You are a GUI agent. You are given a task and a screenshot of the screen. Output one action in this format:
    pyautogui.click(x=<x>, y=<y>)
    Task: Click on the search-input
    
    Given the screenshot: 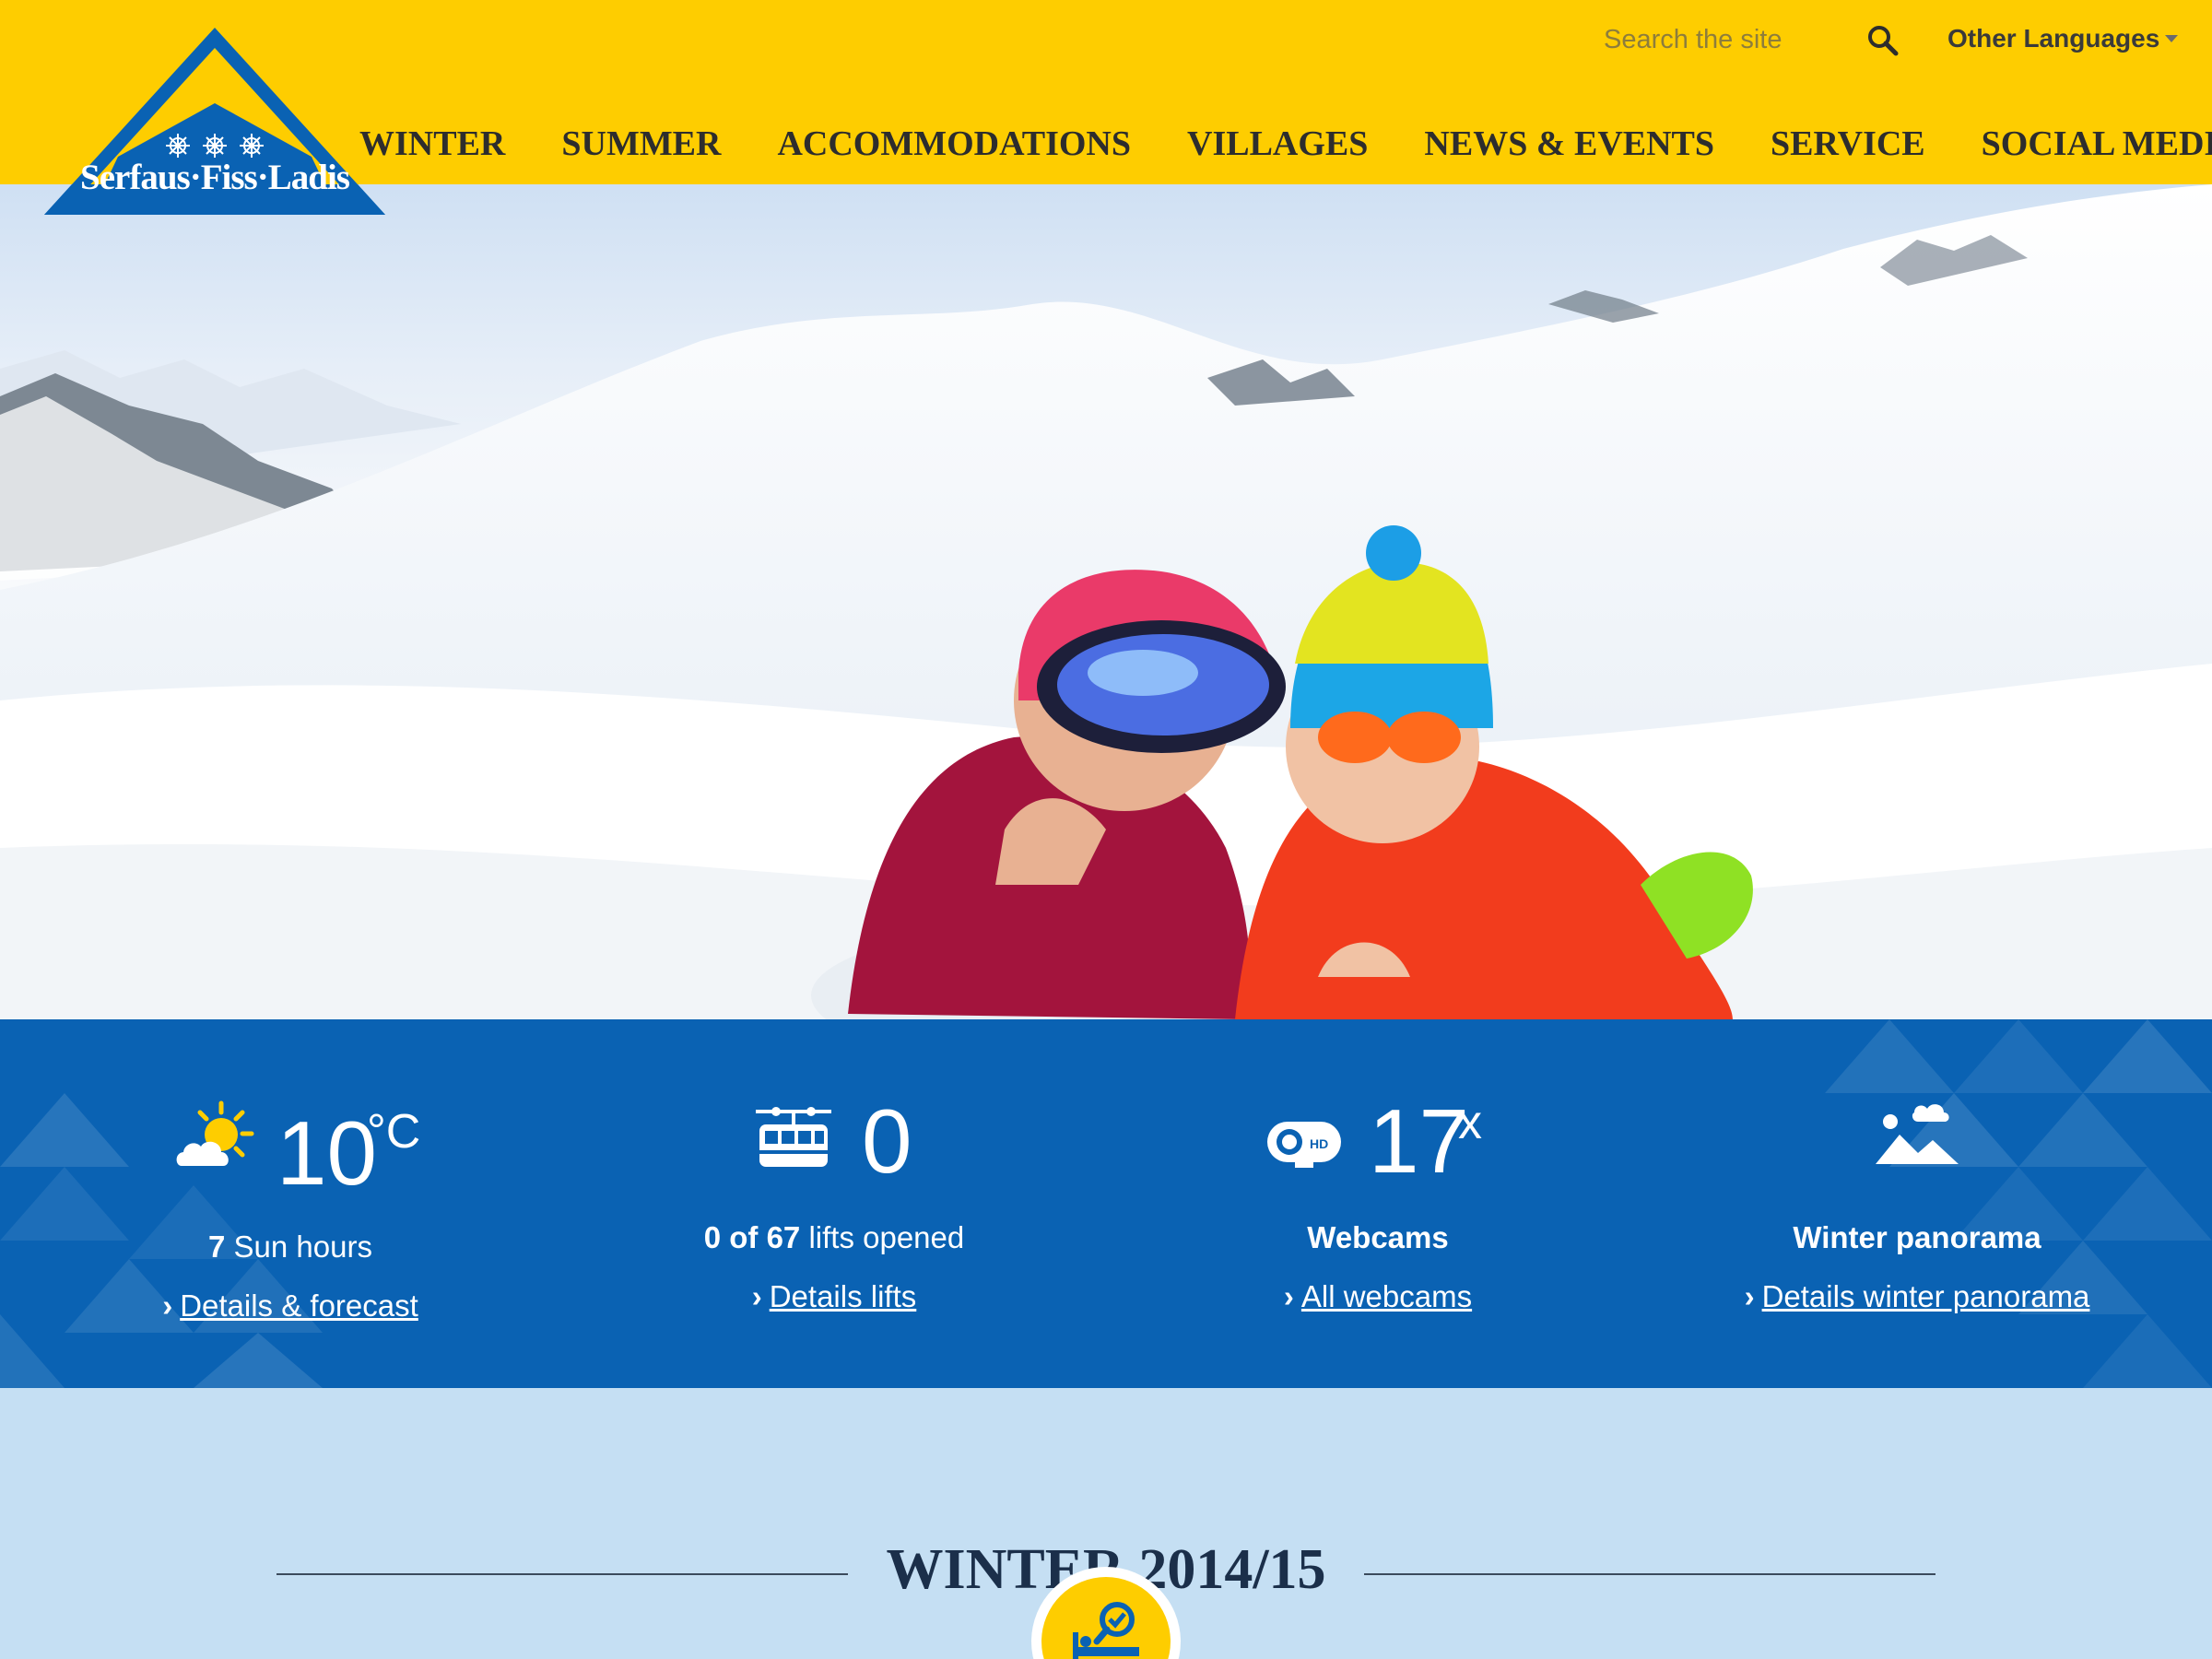 What is the action you would take?
    pyautogui.click(x=1714, y=39)
    